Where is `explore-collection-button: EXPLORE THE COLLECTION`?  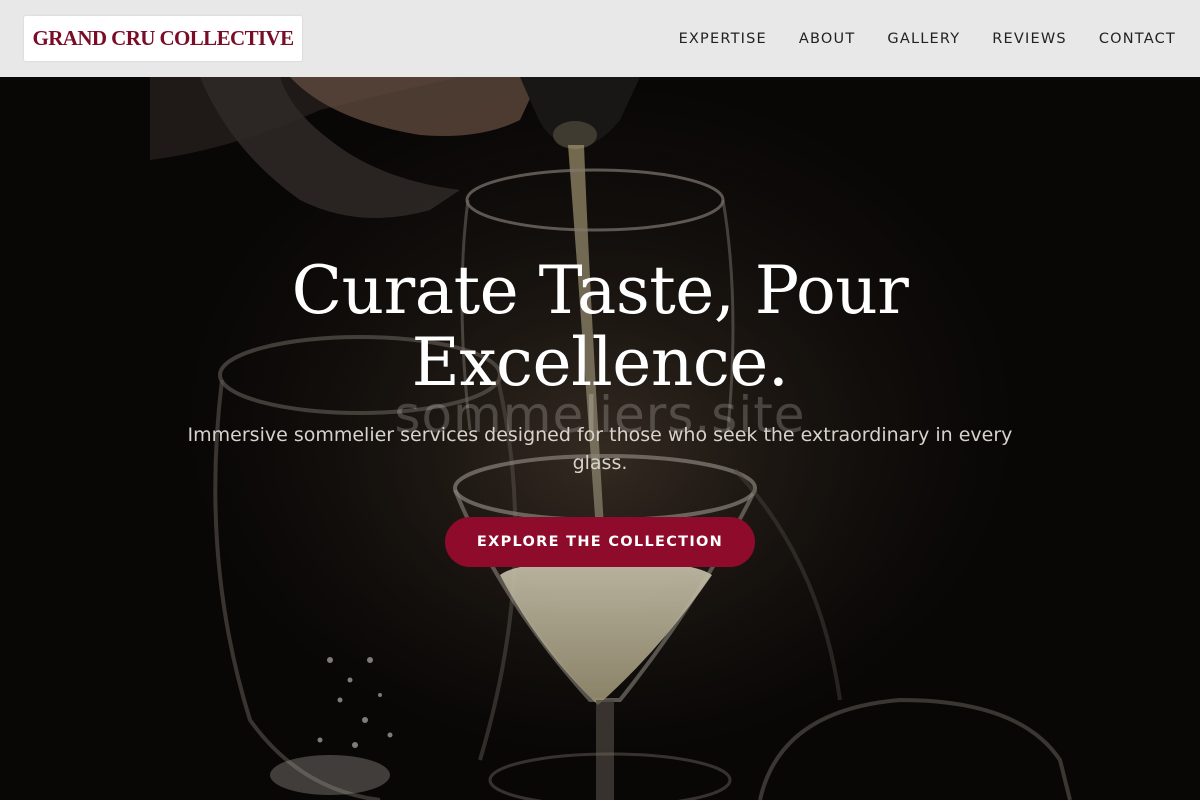 explore-collection-button: EXPLORE THE COLLECTION is located at coordinates (600, 542).